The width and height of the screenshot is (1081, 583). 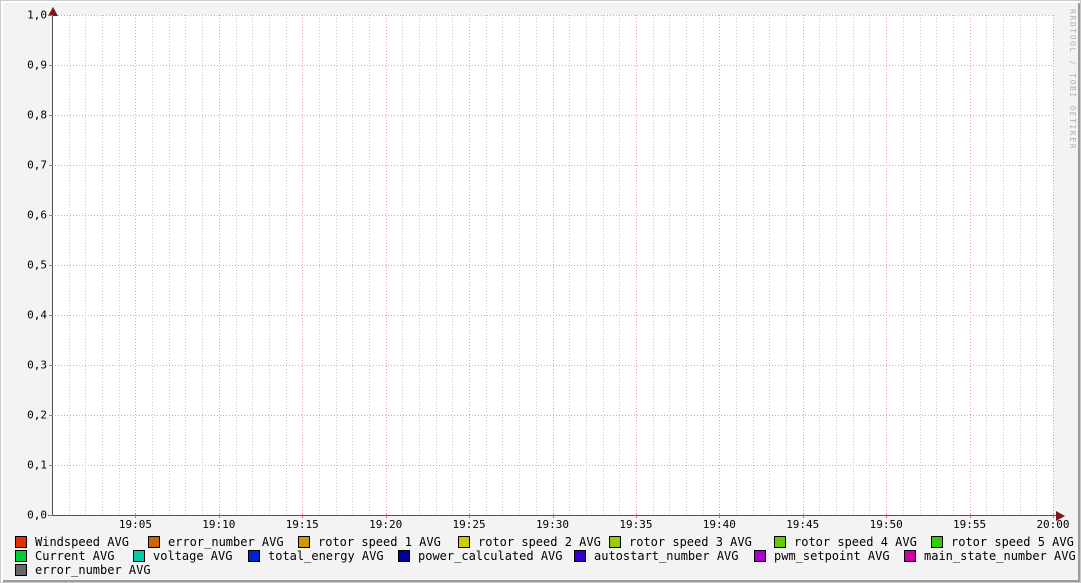 What do you see at coordinates (803, 524) in the screenshot?
I see `x-axis-tick-label: 19:45` at bounding box center [803, 524].